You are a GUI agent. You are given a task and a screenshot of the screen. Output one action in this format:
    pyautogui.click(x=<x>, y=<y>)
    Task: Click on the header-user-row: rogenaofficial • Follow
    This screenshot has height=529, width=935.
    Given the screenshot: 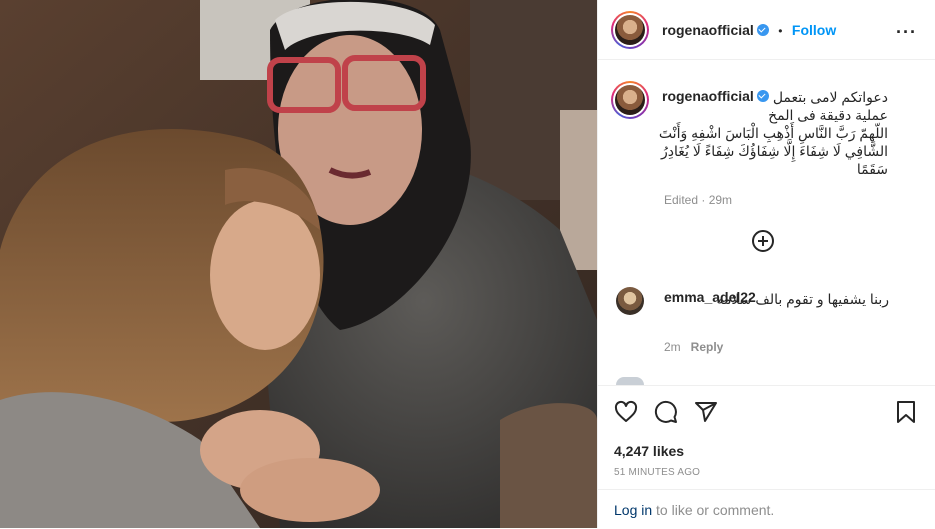 What is the action you would take?
    pyautogui.click(x=749, y=31)
    